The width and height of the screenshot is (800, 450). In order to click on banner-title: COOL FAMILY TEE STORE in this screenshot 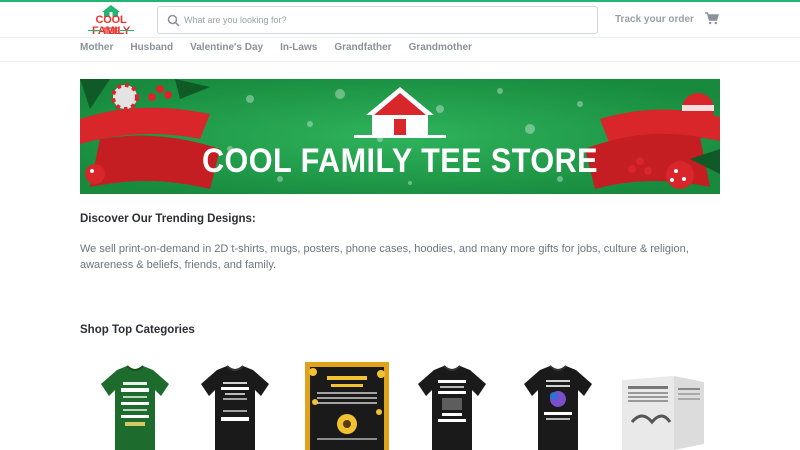, I will do `click(400, 161)`.